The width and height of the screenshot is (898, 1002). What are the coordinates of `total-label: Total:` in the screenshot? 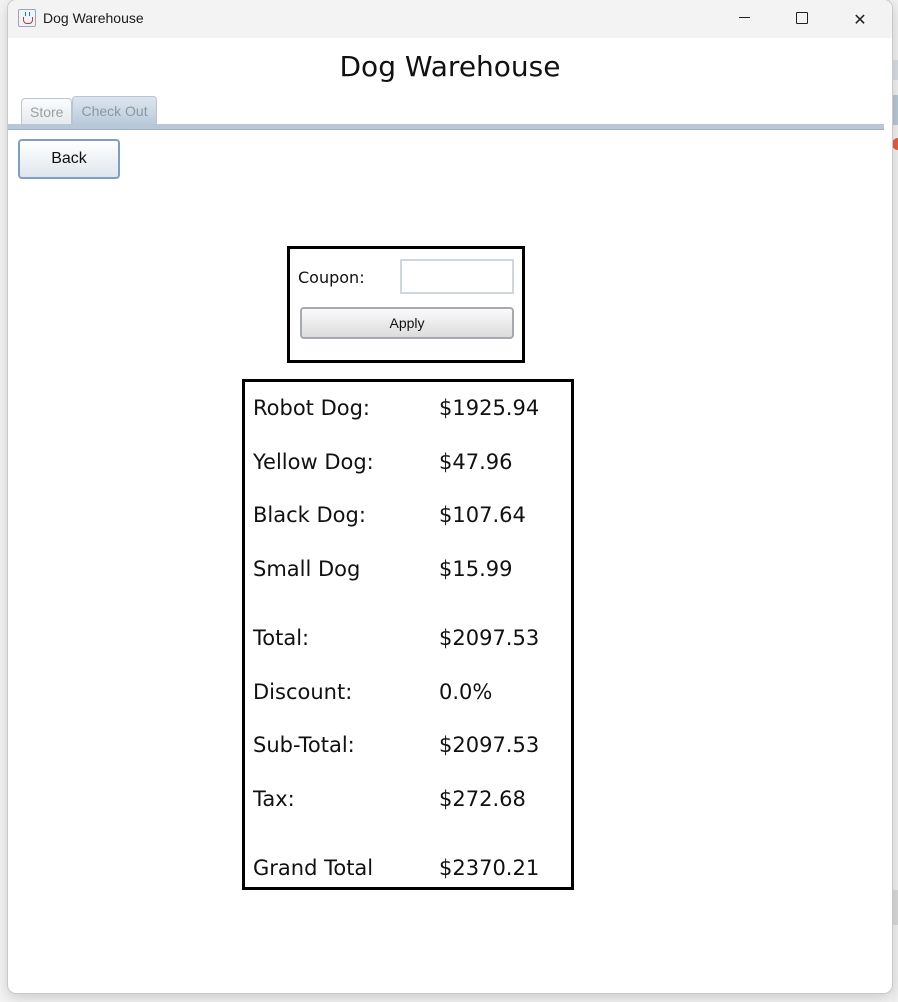 It's located at (281, 638).